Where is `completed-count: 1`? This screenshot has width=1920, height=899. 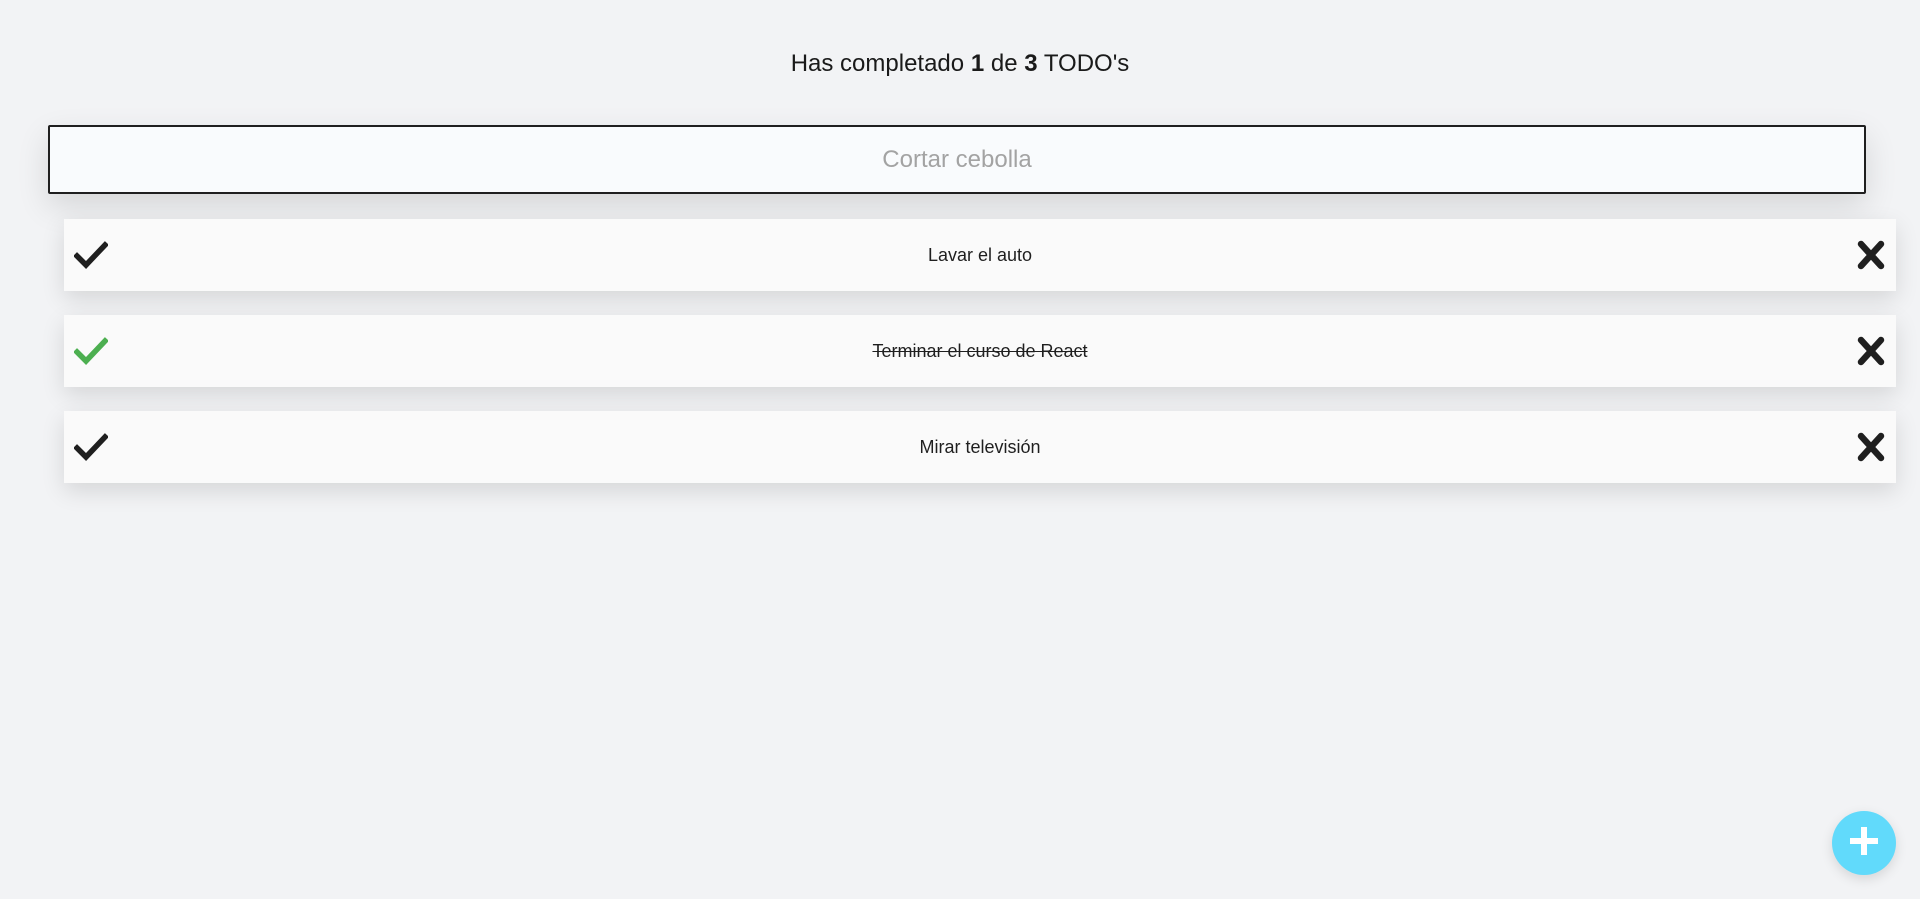
completed-count: 1 is located at coordinates (977, 63).